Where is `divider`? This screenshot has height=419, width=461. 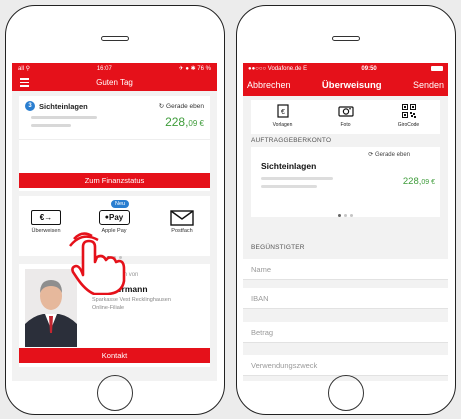
divider is located at coordinates (114, 139).